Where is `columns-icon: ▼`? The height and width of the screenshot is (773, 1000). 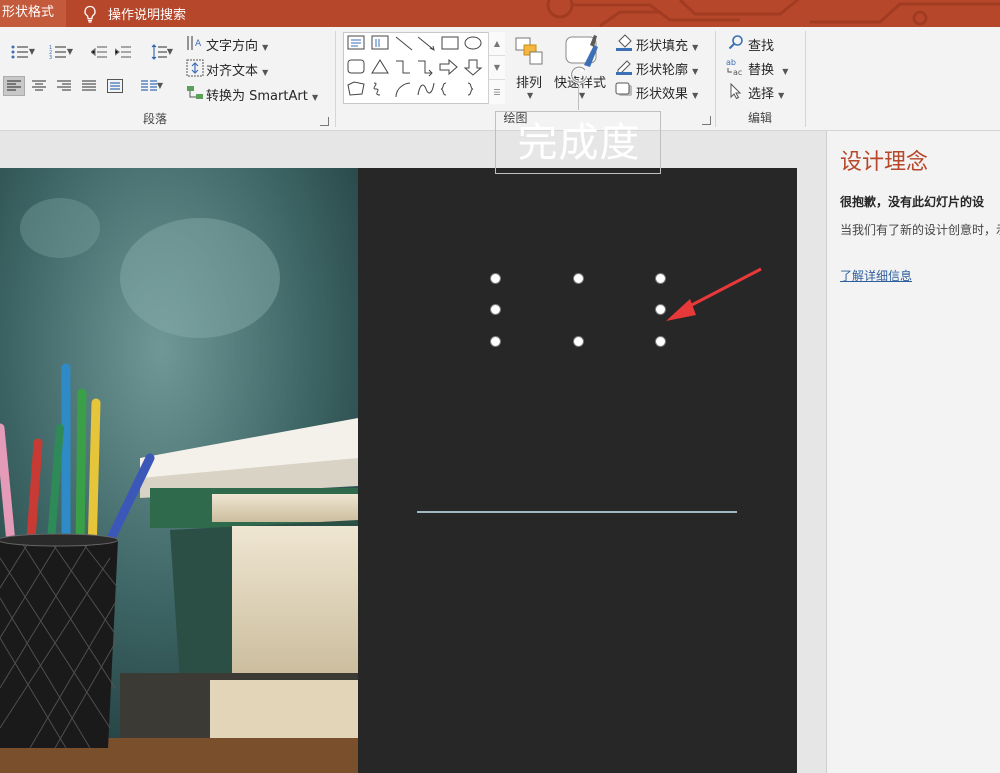 columns-icon: ▼ is located at coordinates (152, 86).